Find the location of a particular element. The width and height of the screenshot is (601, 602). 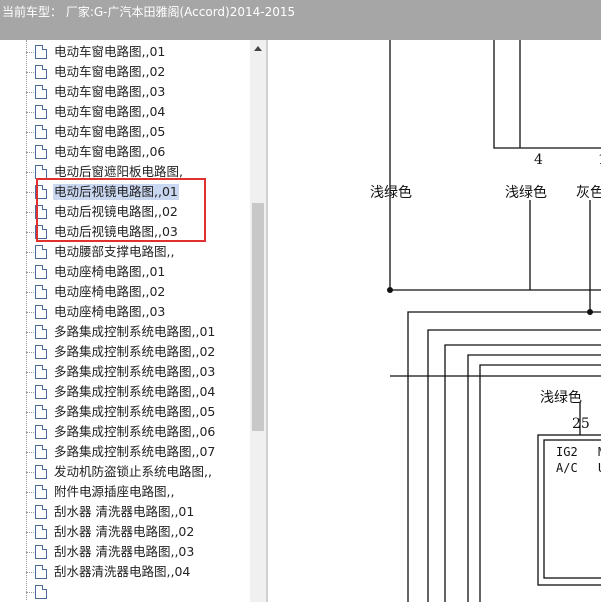

tree-item-label: 发动机防盗锁止系统电路图,, is located at coordinates (133, 471).